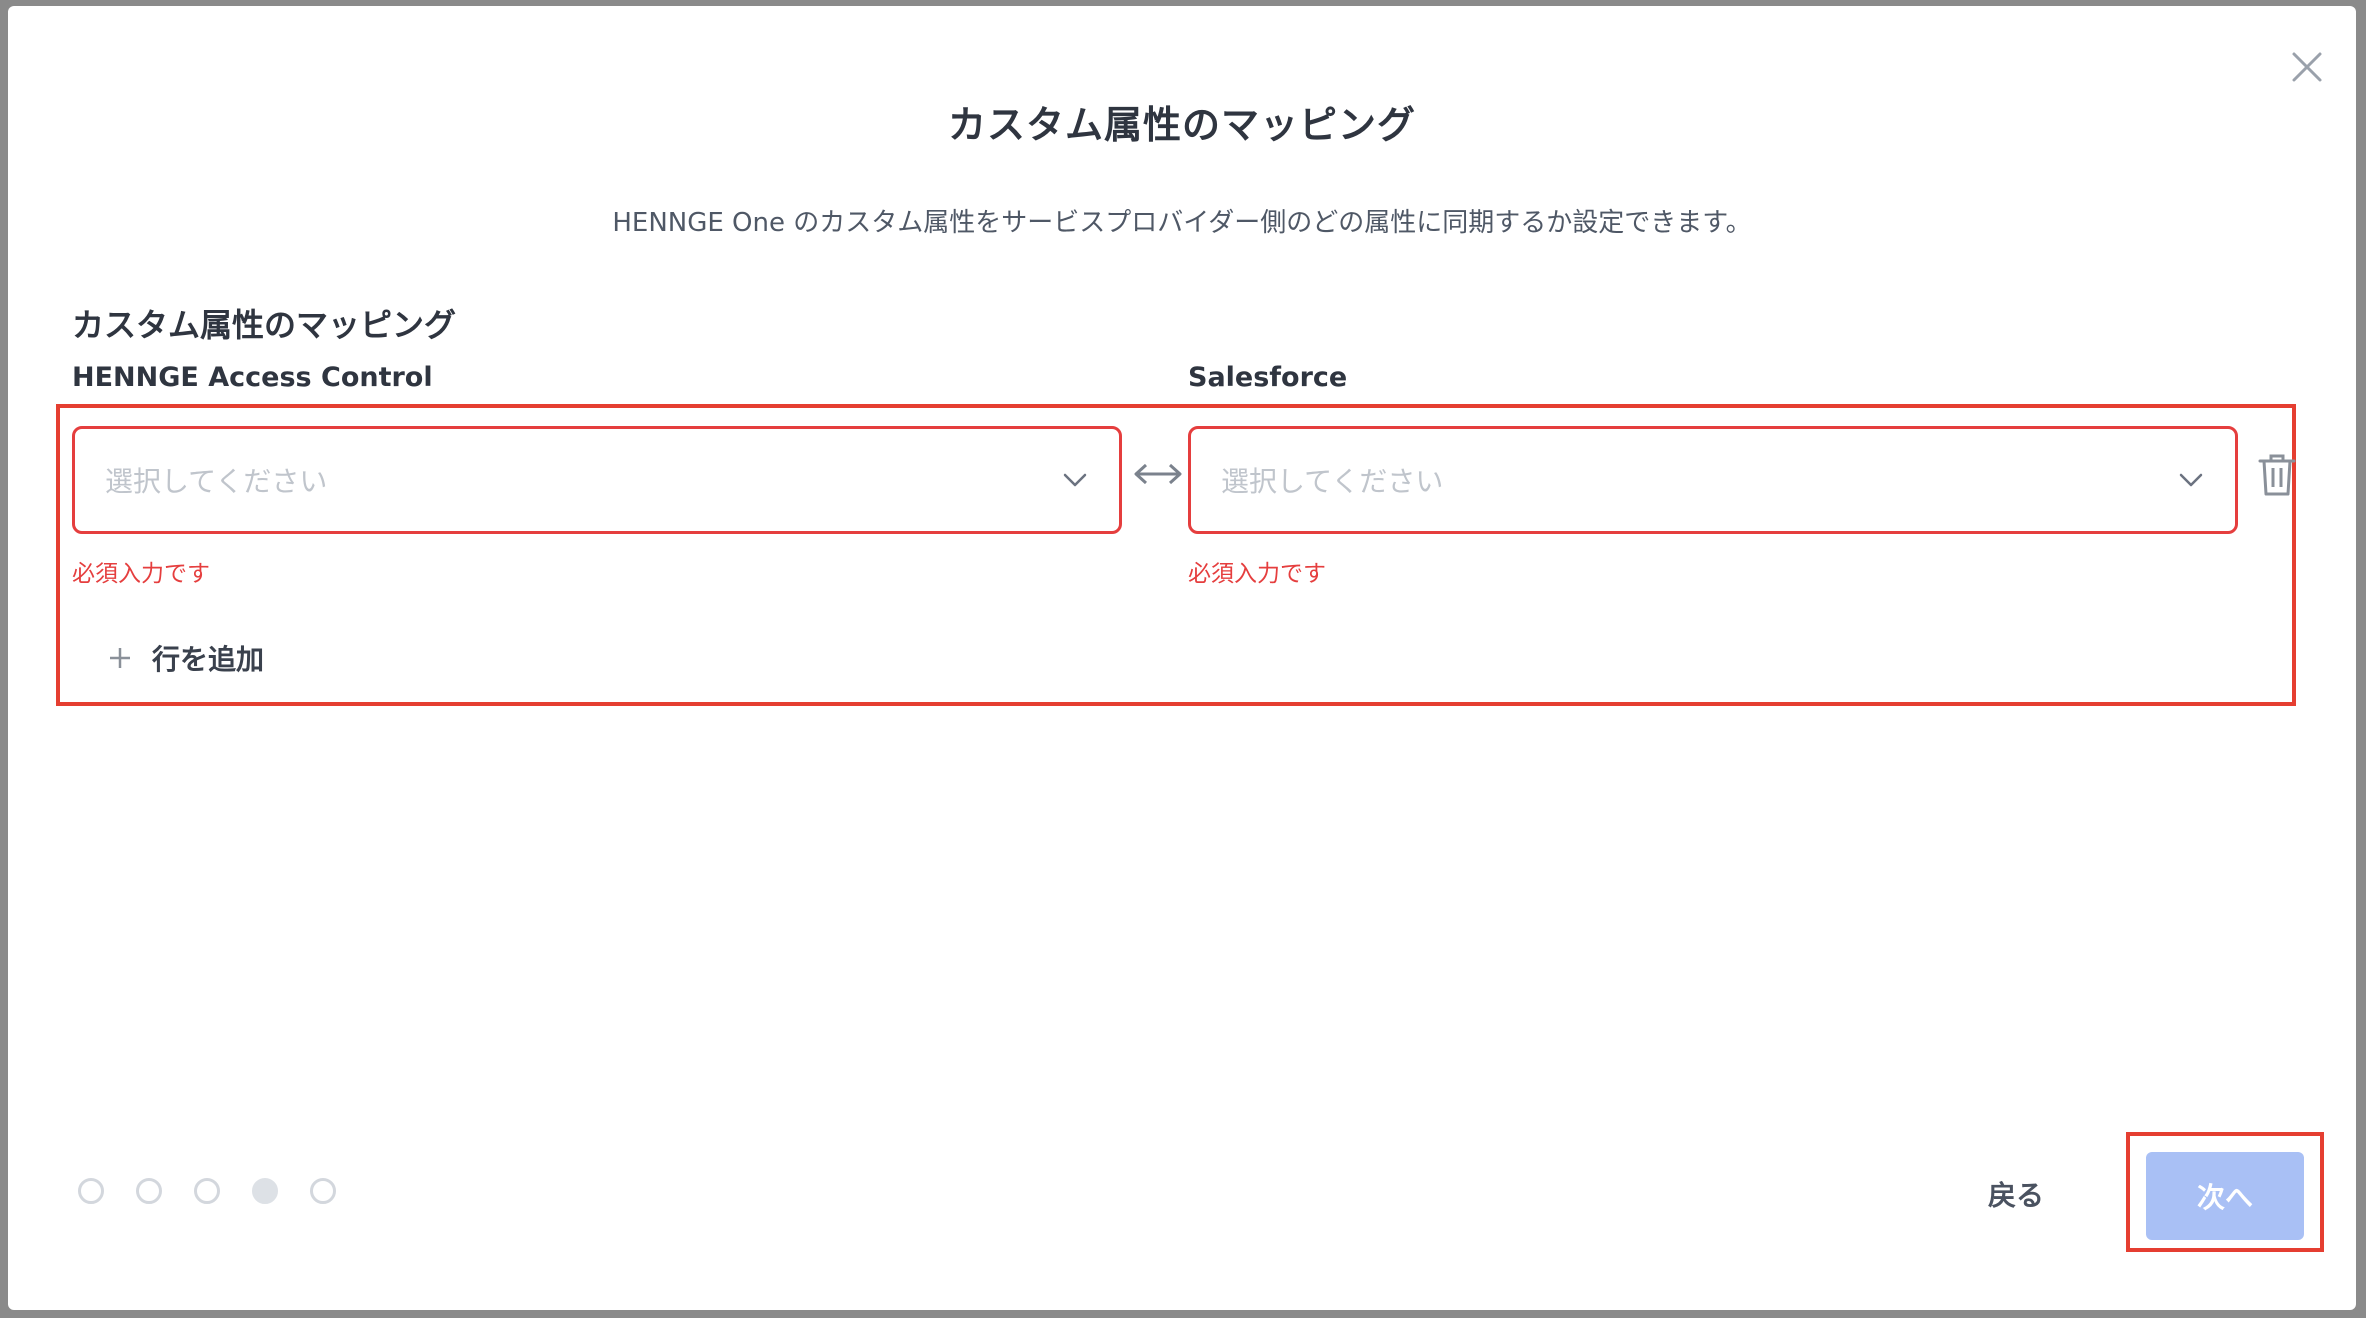 This screenshot has width=2366, height=1318. What do you see at coordinates (265, 1191) in the screenshot?
I see `step-dot-4-current` at bounding box center [265, 1191].